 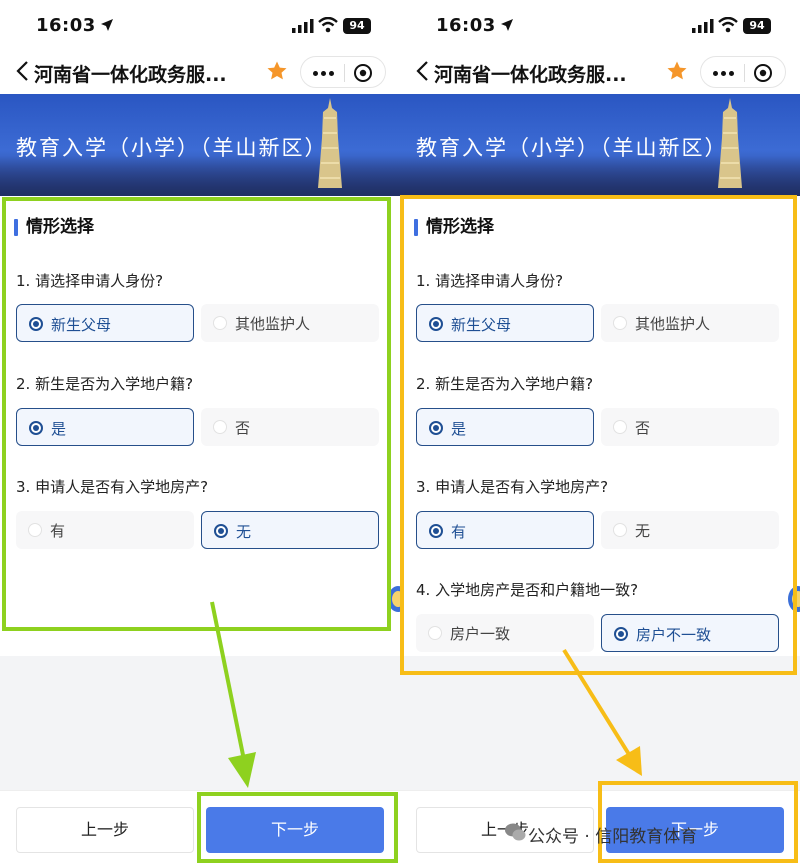 What do you see at coordinates (105, 830) in the screenshot?
I see `prev-step-button: 上一步` at bounding box center [105, 830].